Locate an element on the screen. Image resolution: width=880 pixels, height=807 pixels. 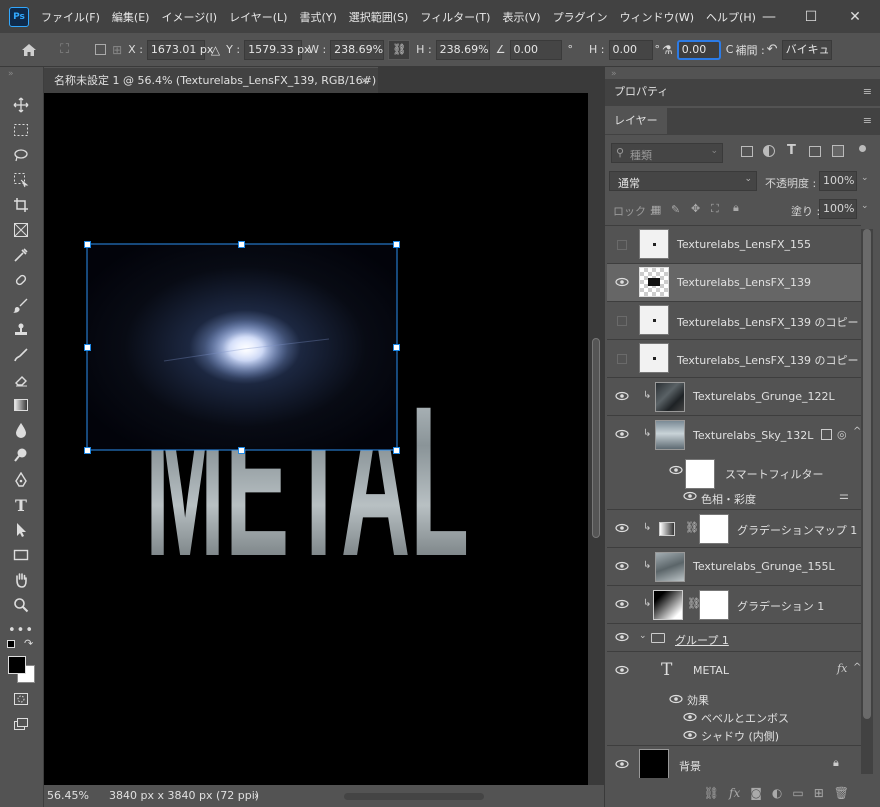
interpolation-select: バイキュ is located at coordinates (806, 49).